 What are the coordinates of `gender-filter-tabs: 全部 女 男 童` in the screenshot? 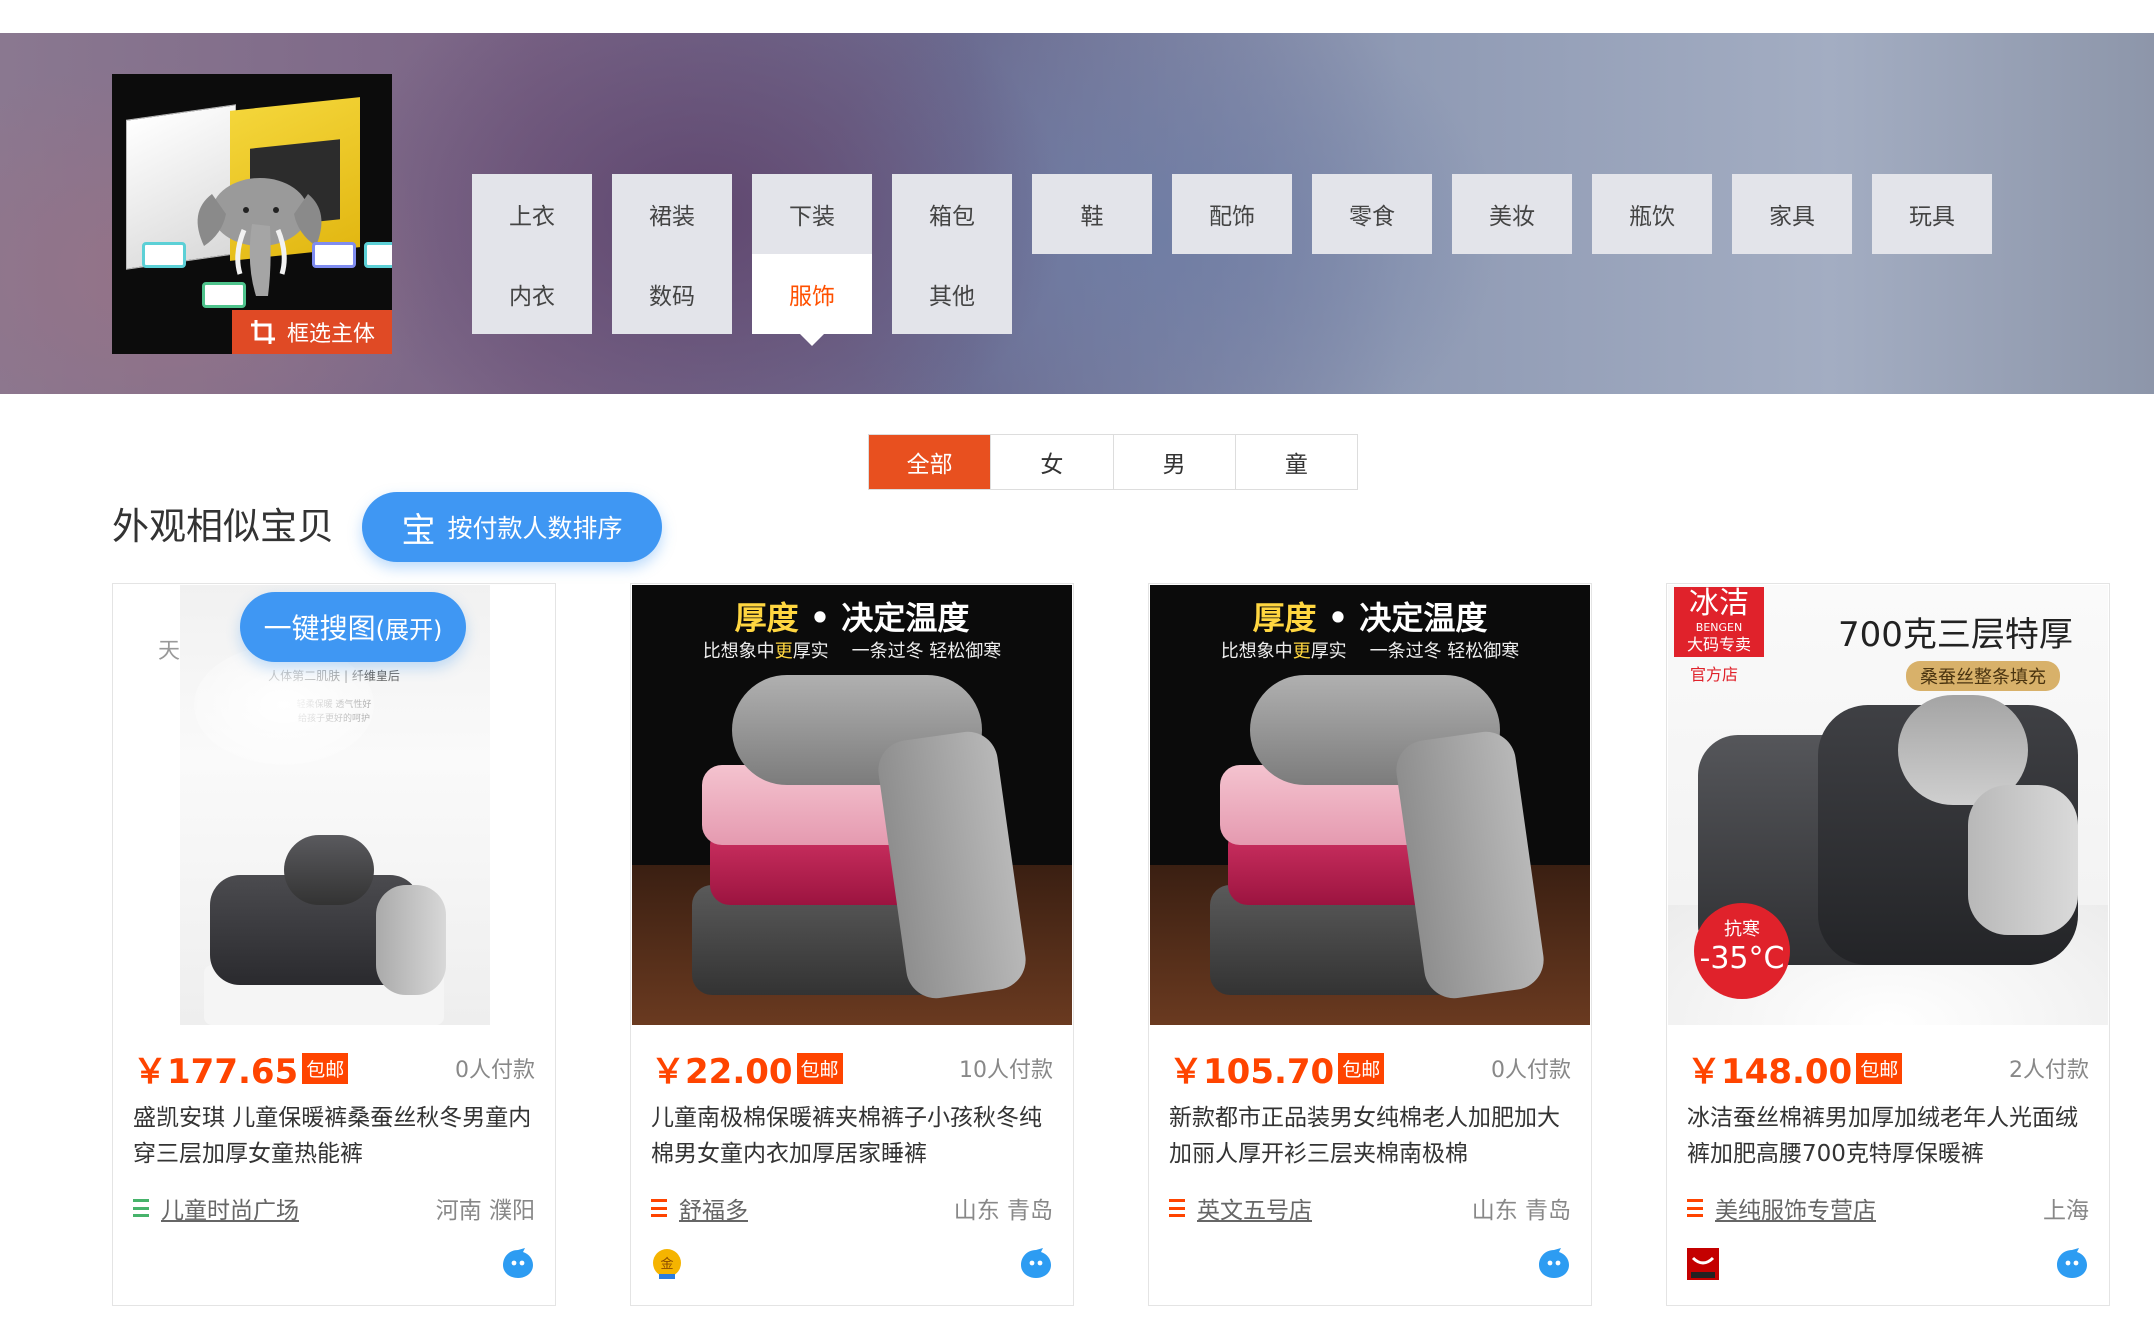 It's located at (1113, 462).